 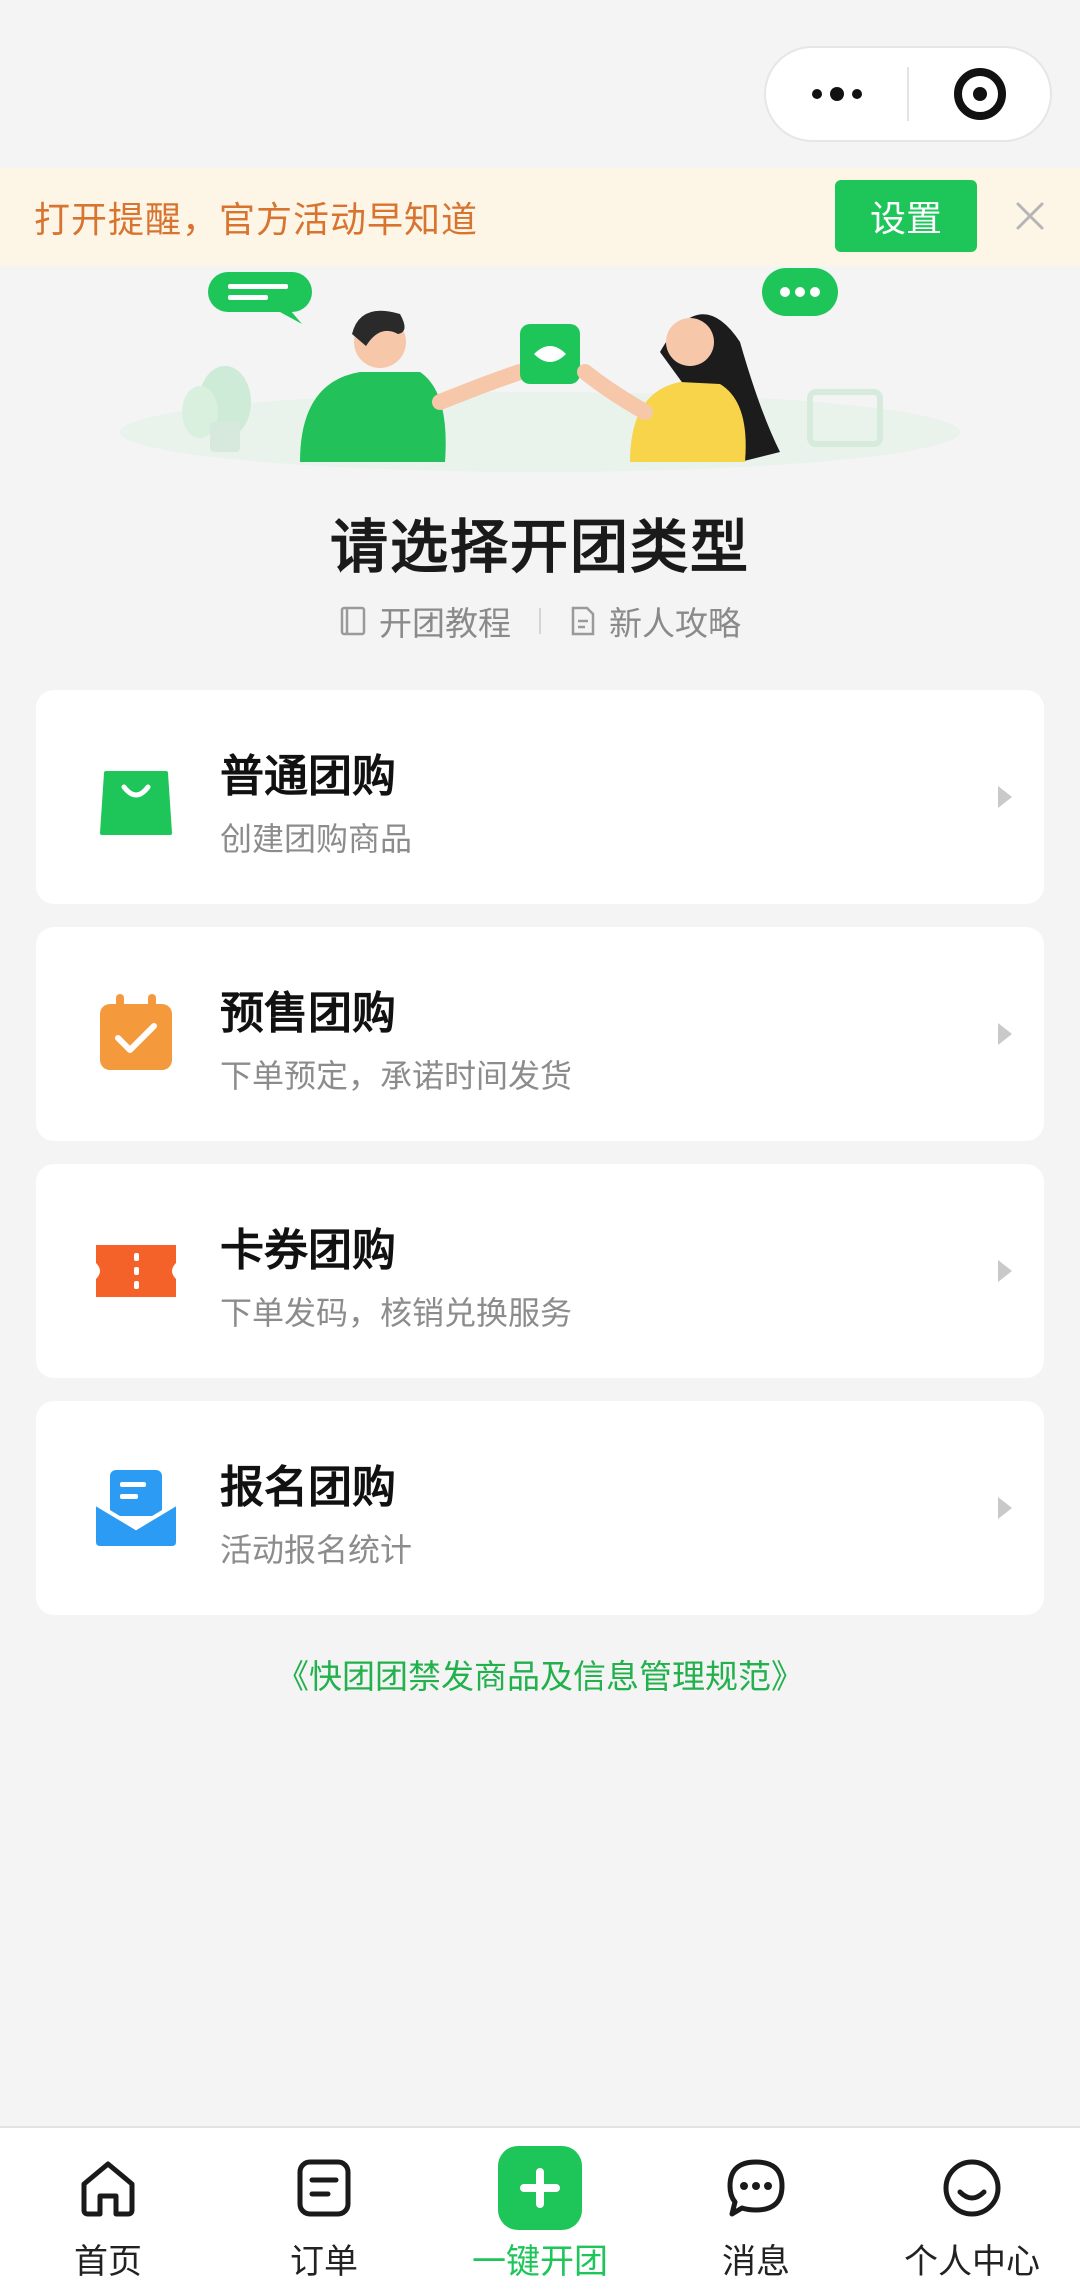 I want to click on tab-quick-create: 一键开团, so click(x=540, y=2212).